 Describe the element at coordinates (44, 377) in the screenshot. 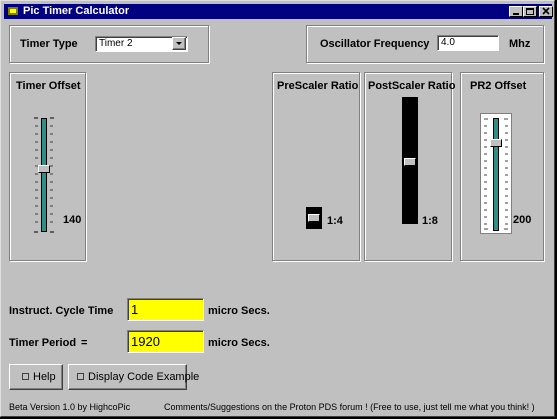

I see `help-button-label: Help` at that location.